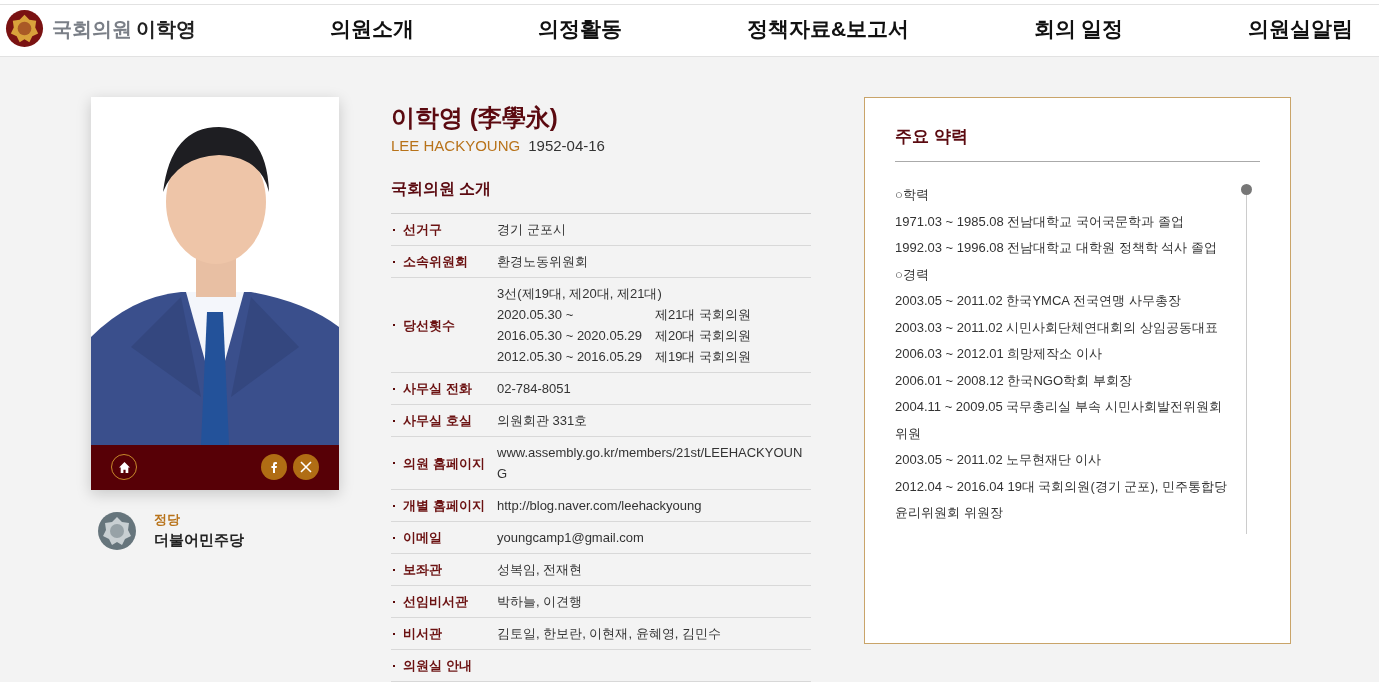 The image size is (1379, 682). Describe the element at coordinates (570, 336) in the screenshot. I see `term-period: 2016.05.30 ~ 2020.05.29` at that location.